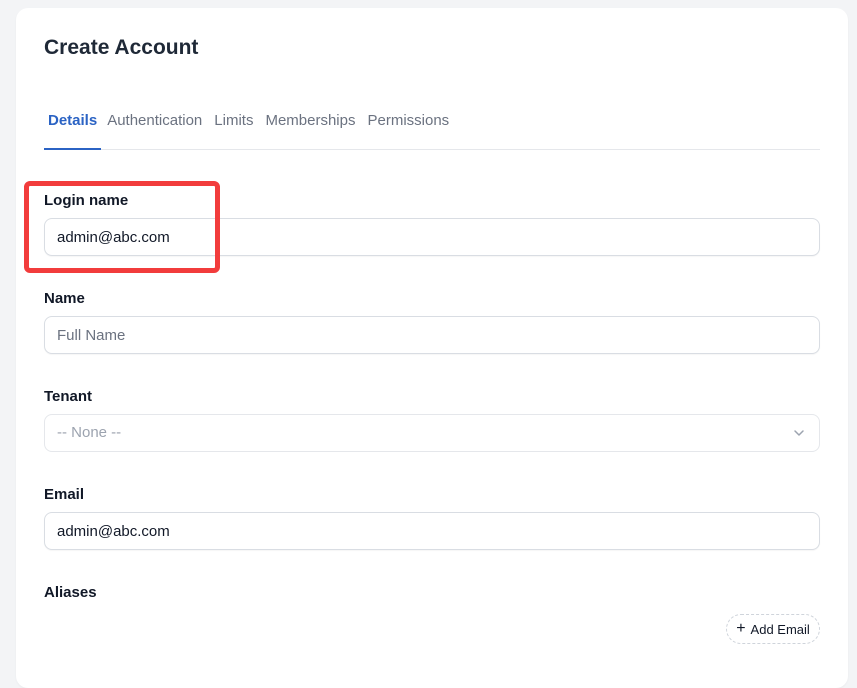  What do you see at coordinates (233, 128) in the screenshot?
I see `tab-limits: Limits` at bounding box center [233, 128].